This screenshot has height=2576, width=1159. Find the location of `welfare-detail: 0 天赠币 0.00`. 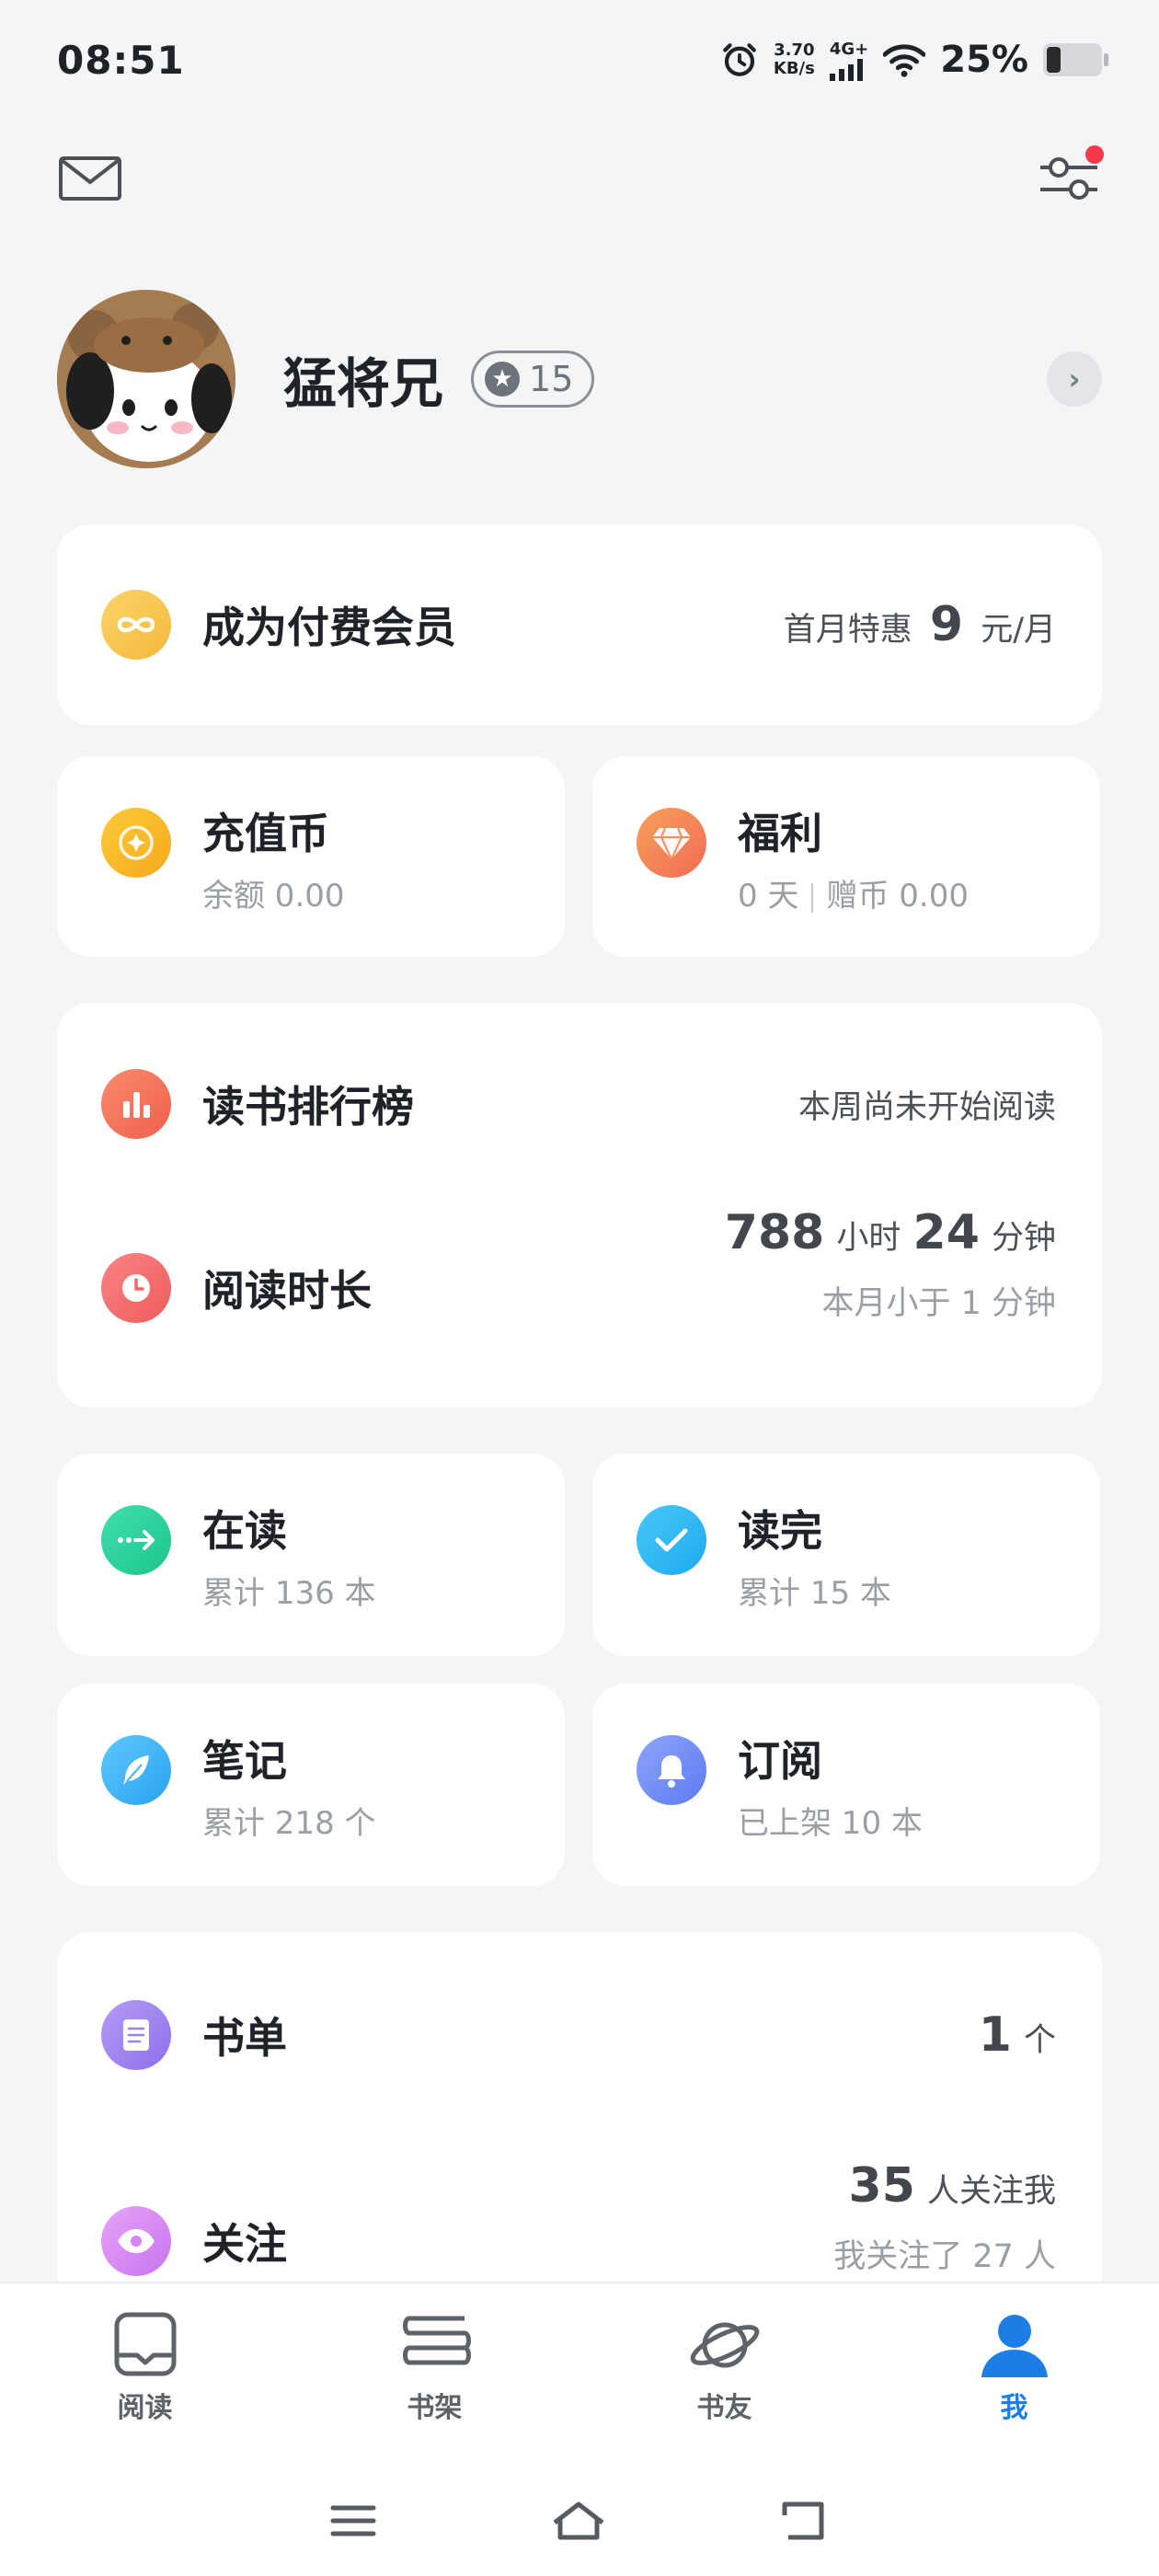

welfare-detail: 0 天赠币 0.00 is located at coordinates (853, 896).